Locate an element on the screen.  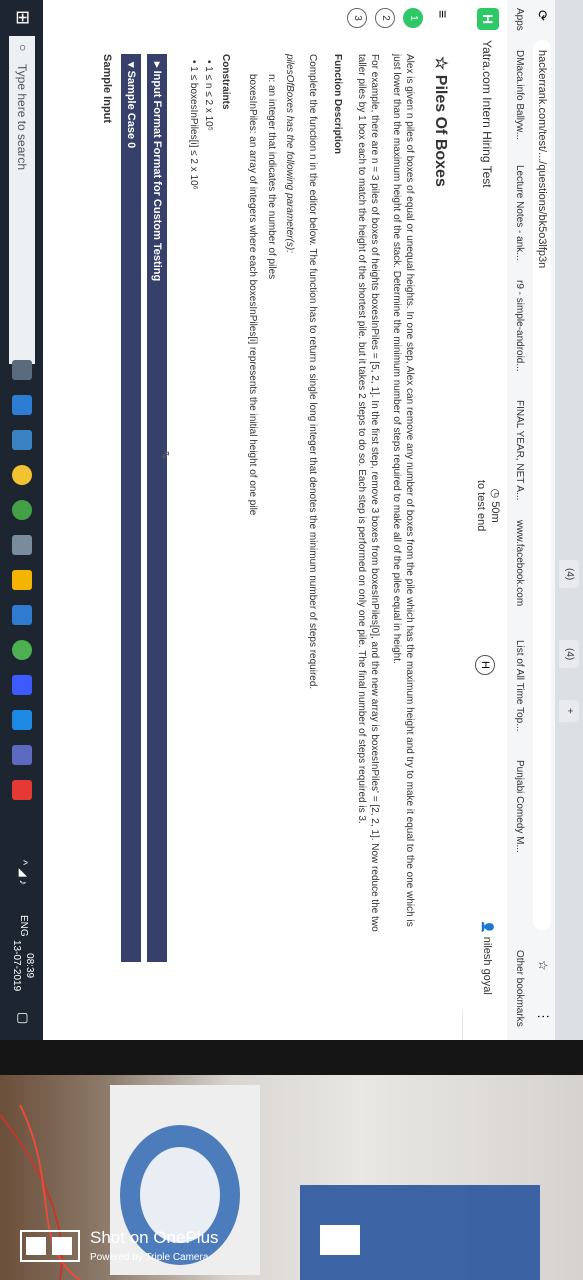
timer-value: 50m is located at coordinates (495, 512).